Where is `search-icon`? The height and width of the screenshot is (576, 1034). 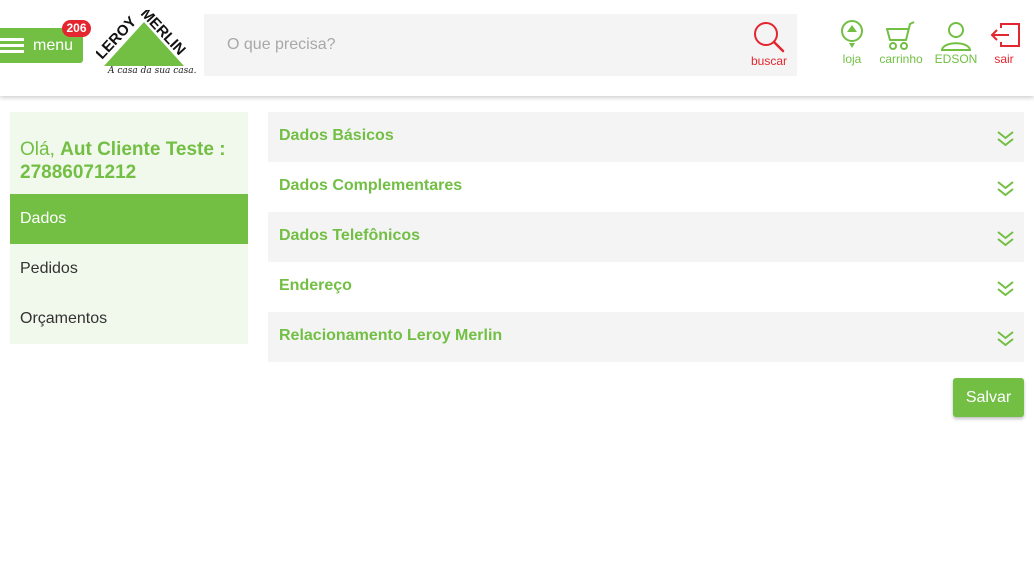
search-icon is located at coordinates (769, 37).